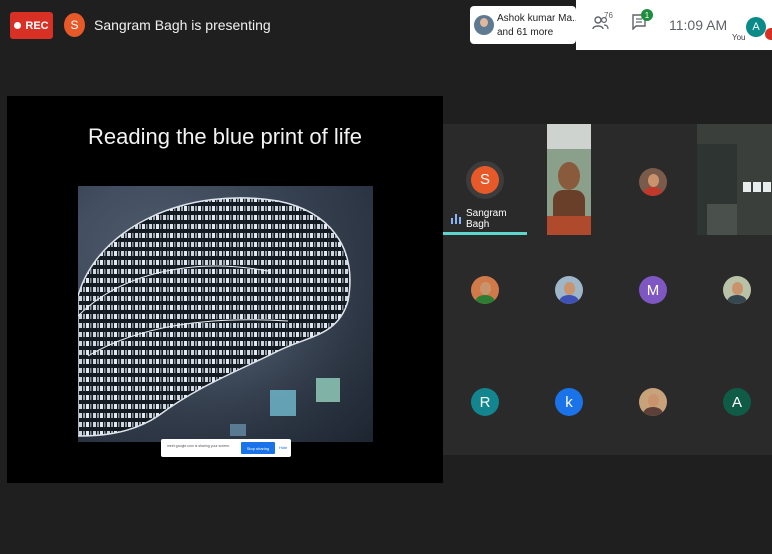 The height and width of the screenshot is (554, 772). I want to click on avatar: k, so click(569, 402).